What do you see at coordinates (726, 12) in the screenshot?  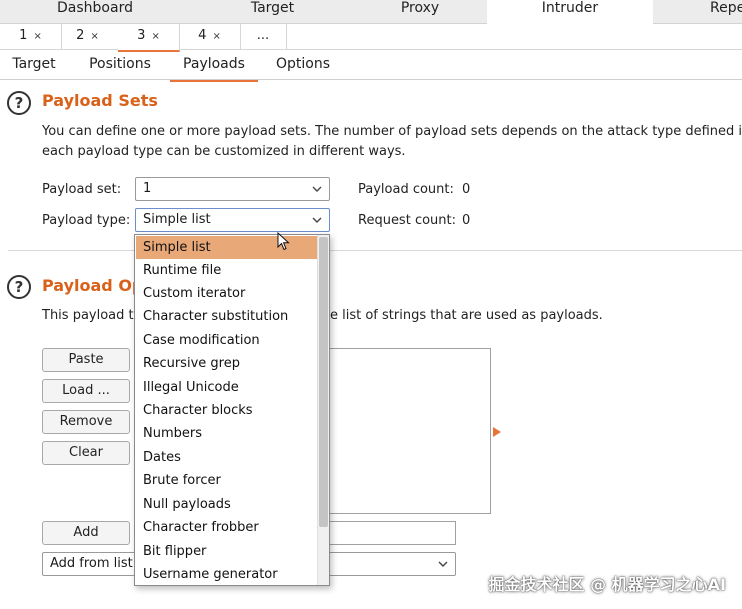 I see `tab-repeater: Repe` at bounding box center [726, 12].